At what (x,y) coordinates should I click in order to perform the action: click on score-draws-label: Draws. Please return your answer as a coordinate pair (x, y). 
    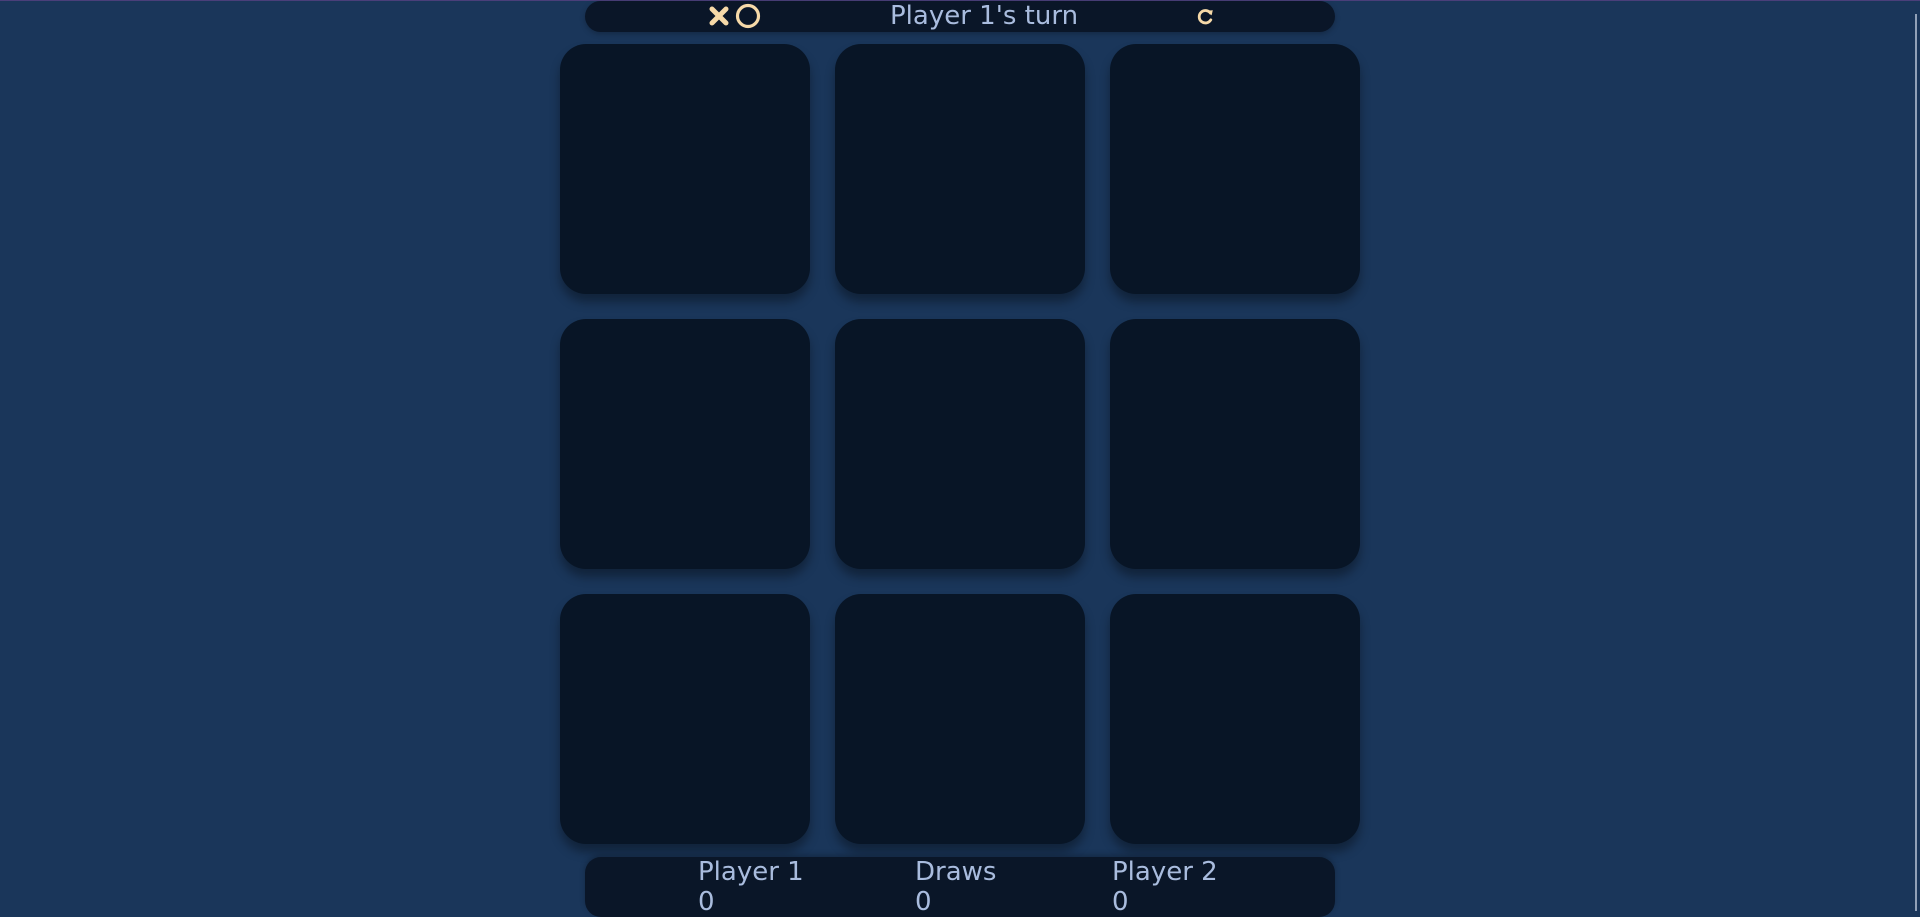
    Looking at the image, I should click on (956, 872).